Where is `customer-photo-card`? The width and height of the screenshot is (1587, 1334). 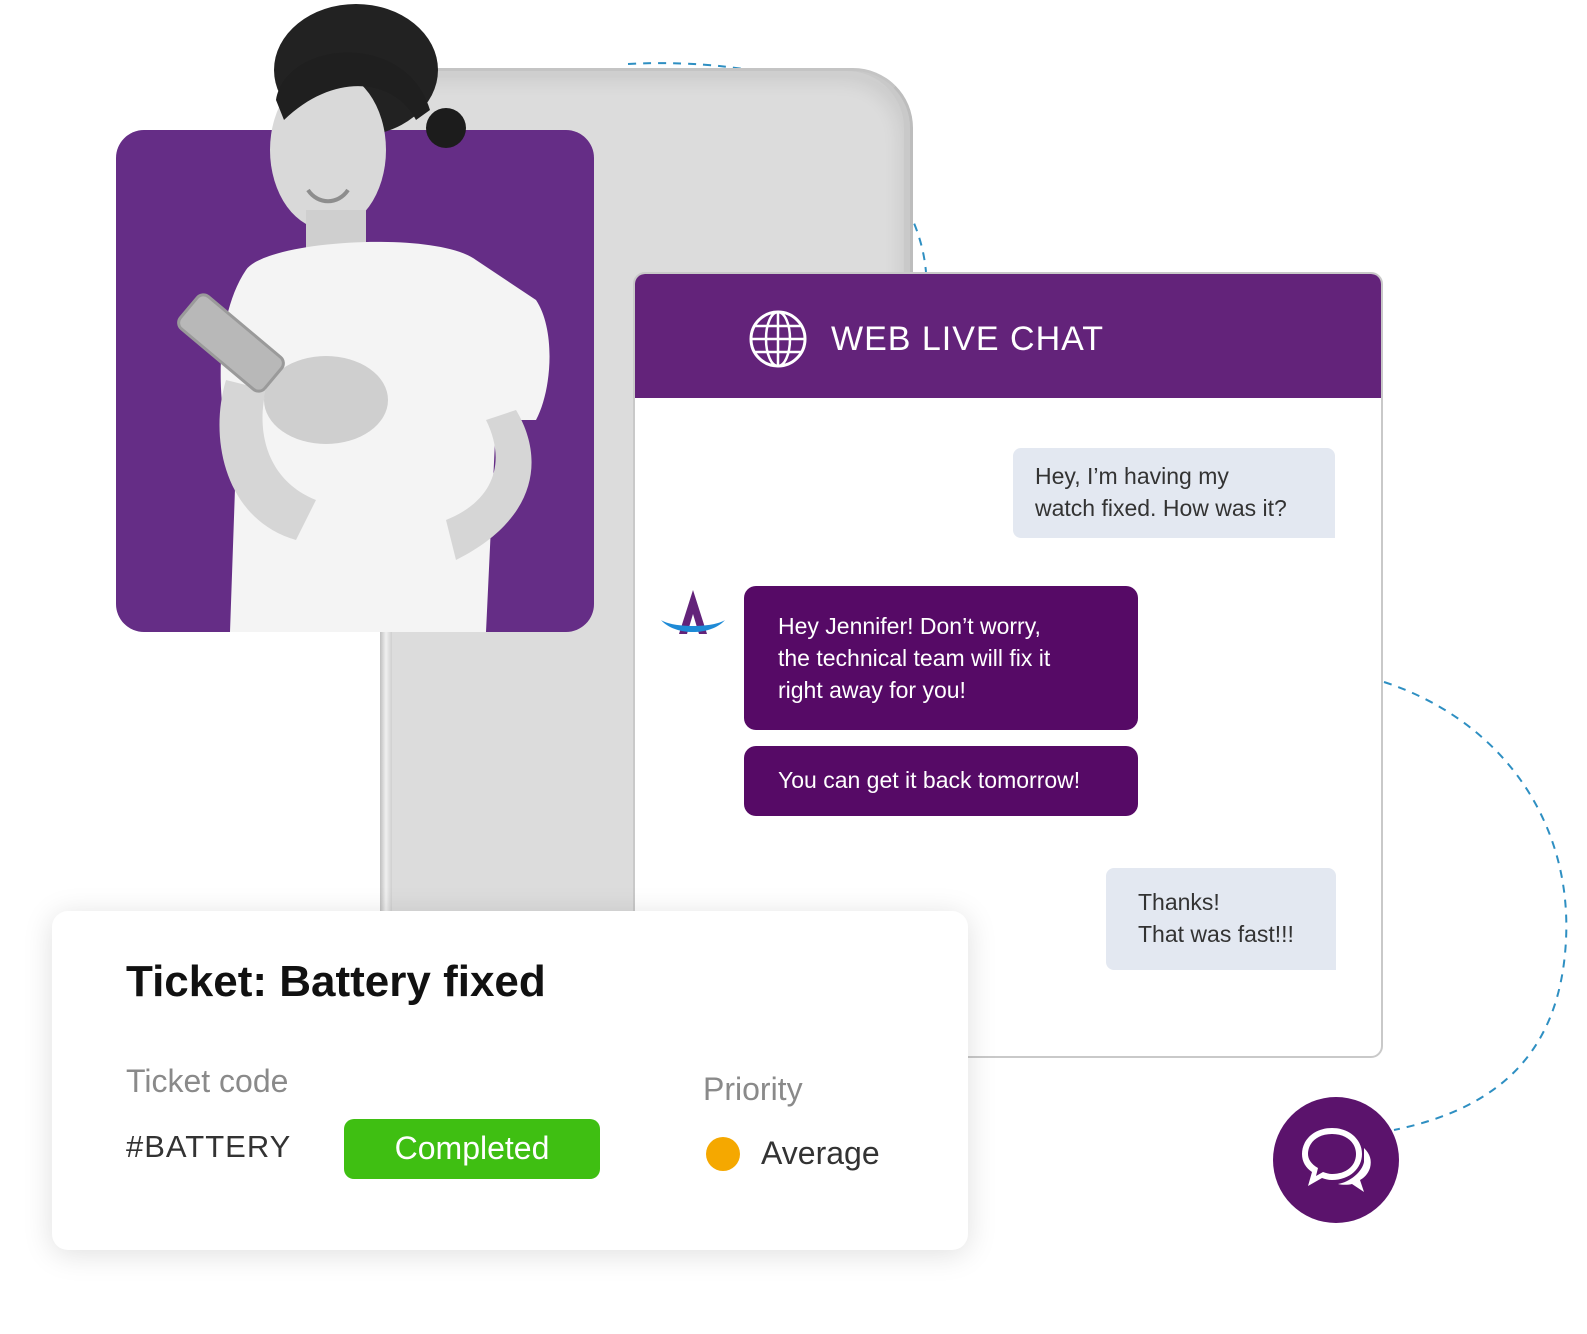 customer-photo-card is located at coordinates (355, 381).